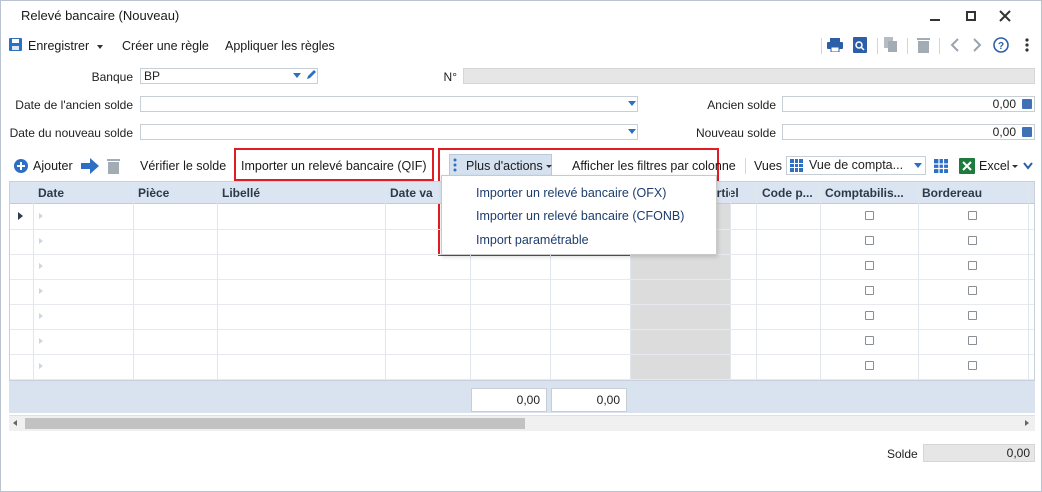  Describe the element at coordinates (952, 193) in the screenshot. I see `column-header-bordereau: Bordereau` at that location.